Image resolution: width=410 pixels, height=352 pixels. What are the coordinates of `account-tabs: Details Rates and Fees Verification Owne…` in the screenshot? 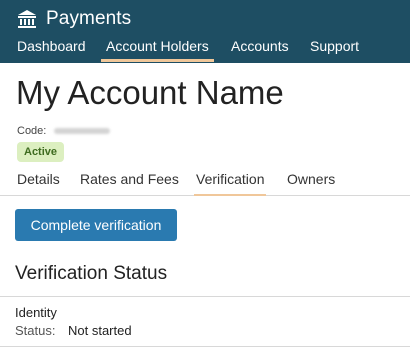 It's located at (205, 181).